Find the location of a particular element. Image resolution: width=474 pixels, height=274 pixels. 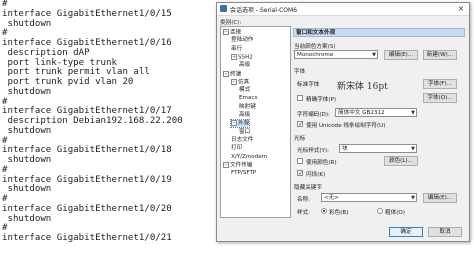

tree-item-label: 日志文件 is located at coordinates (242, 139).